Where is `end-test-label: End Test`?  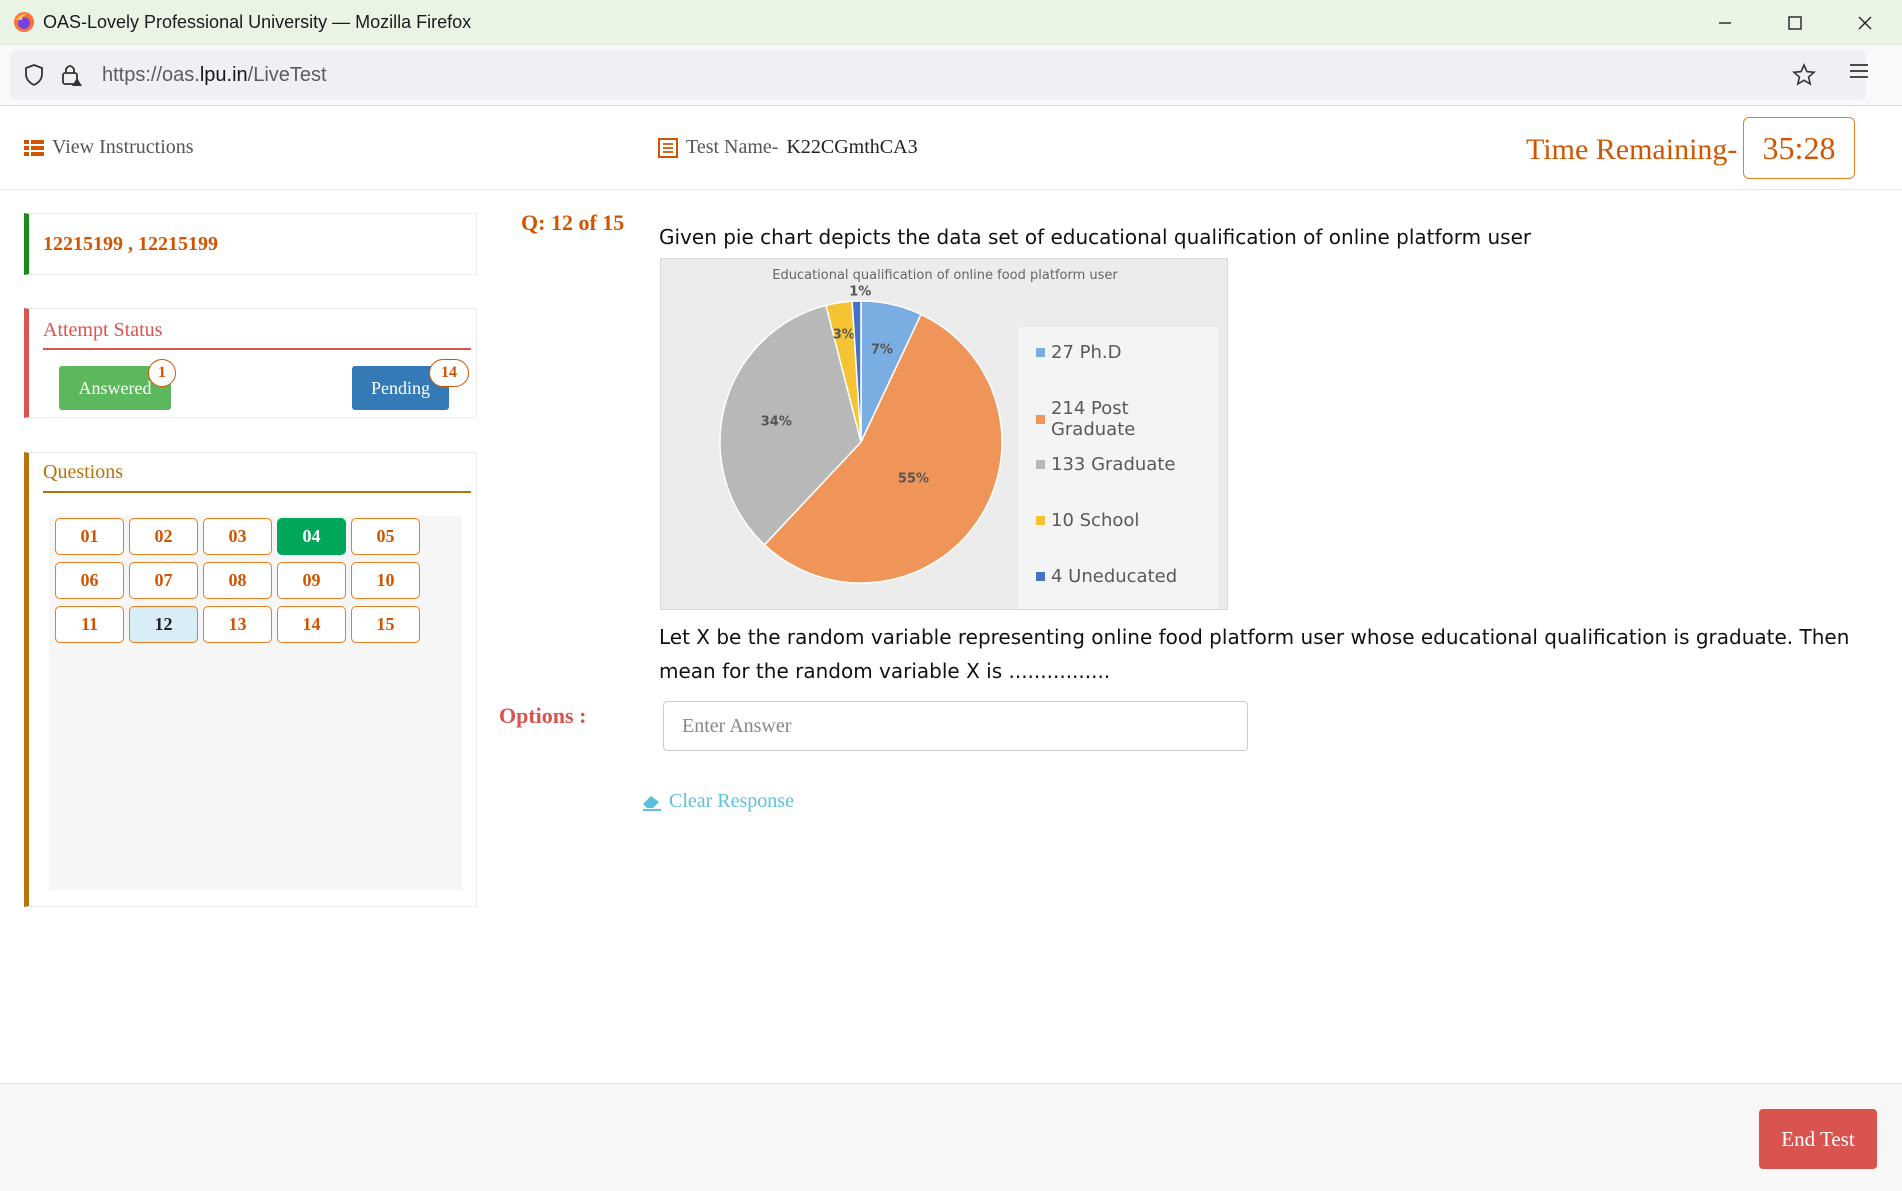
end-test-label: End Test is located at coordinates (1818, 1138).